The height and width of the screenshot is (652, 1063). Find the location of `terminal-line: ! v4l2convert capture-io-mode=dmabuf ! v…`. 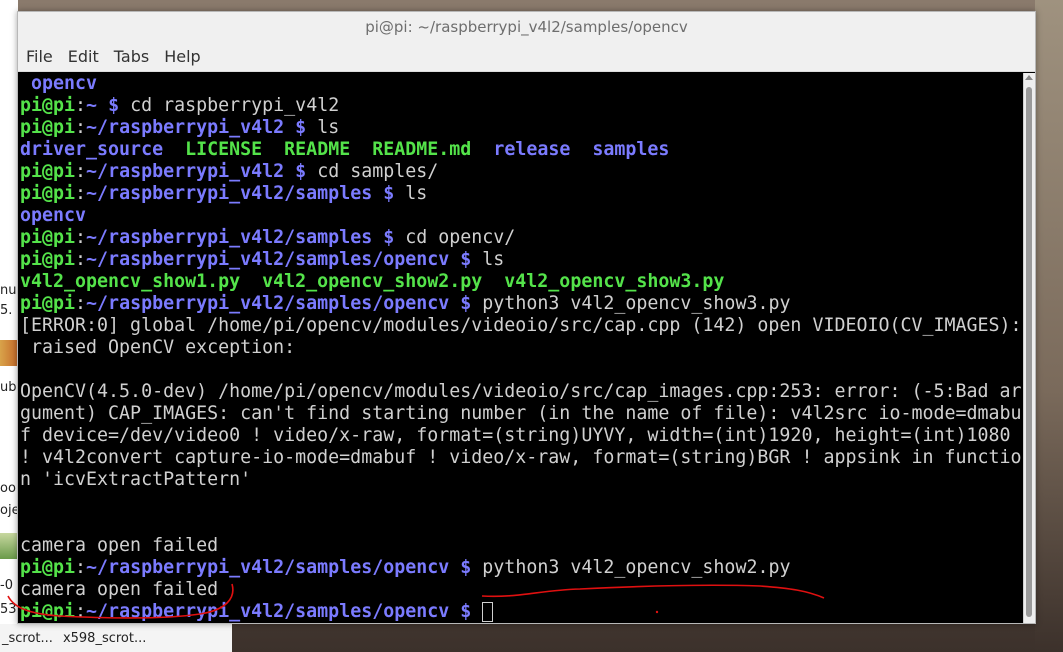

terminal-line: ! v4l2convert capture-io-mode=dmabuf ! v… is located at coordinates (520, 458).